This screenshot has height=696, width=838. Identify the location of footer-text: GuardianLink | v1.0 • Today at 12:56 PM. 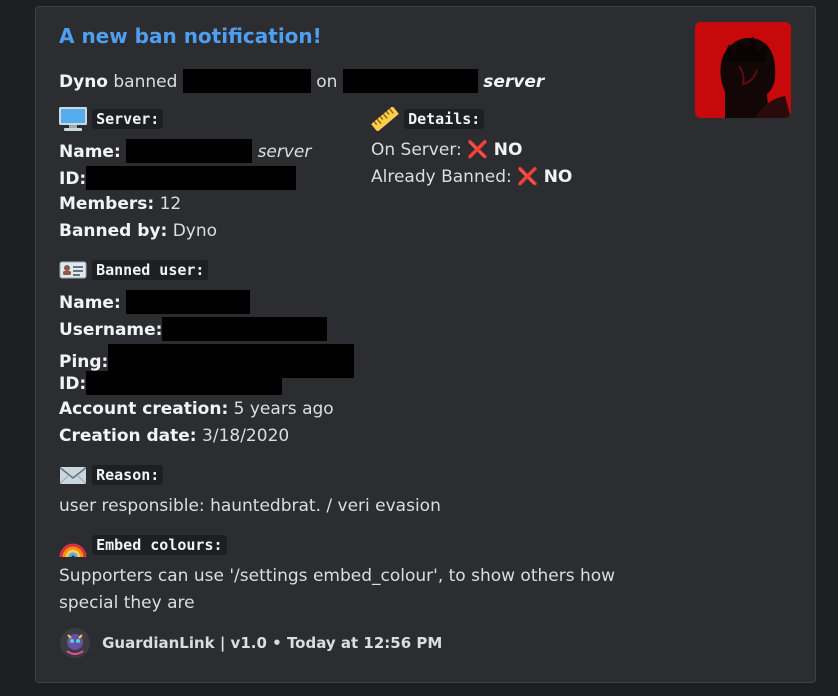
(272, 643).